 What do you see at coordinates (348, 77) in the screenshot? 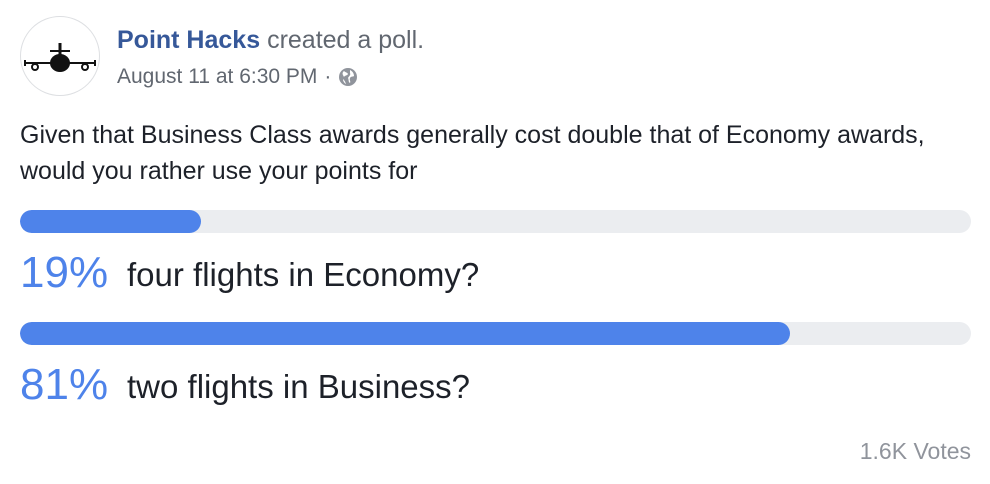
I see `globe-icon` at bounding box center [348, 77].